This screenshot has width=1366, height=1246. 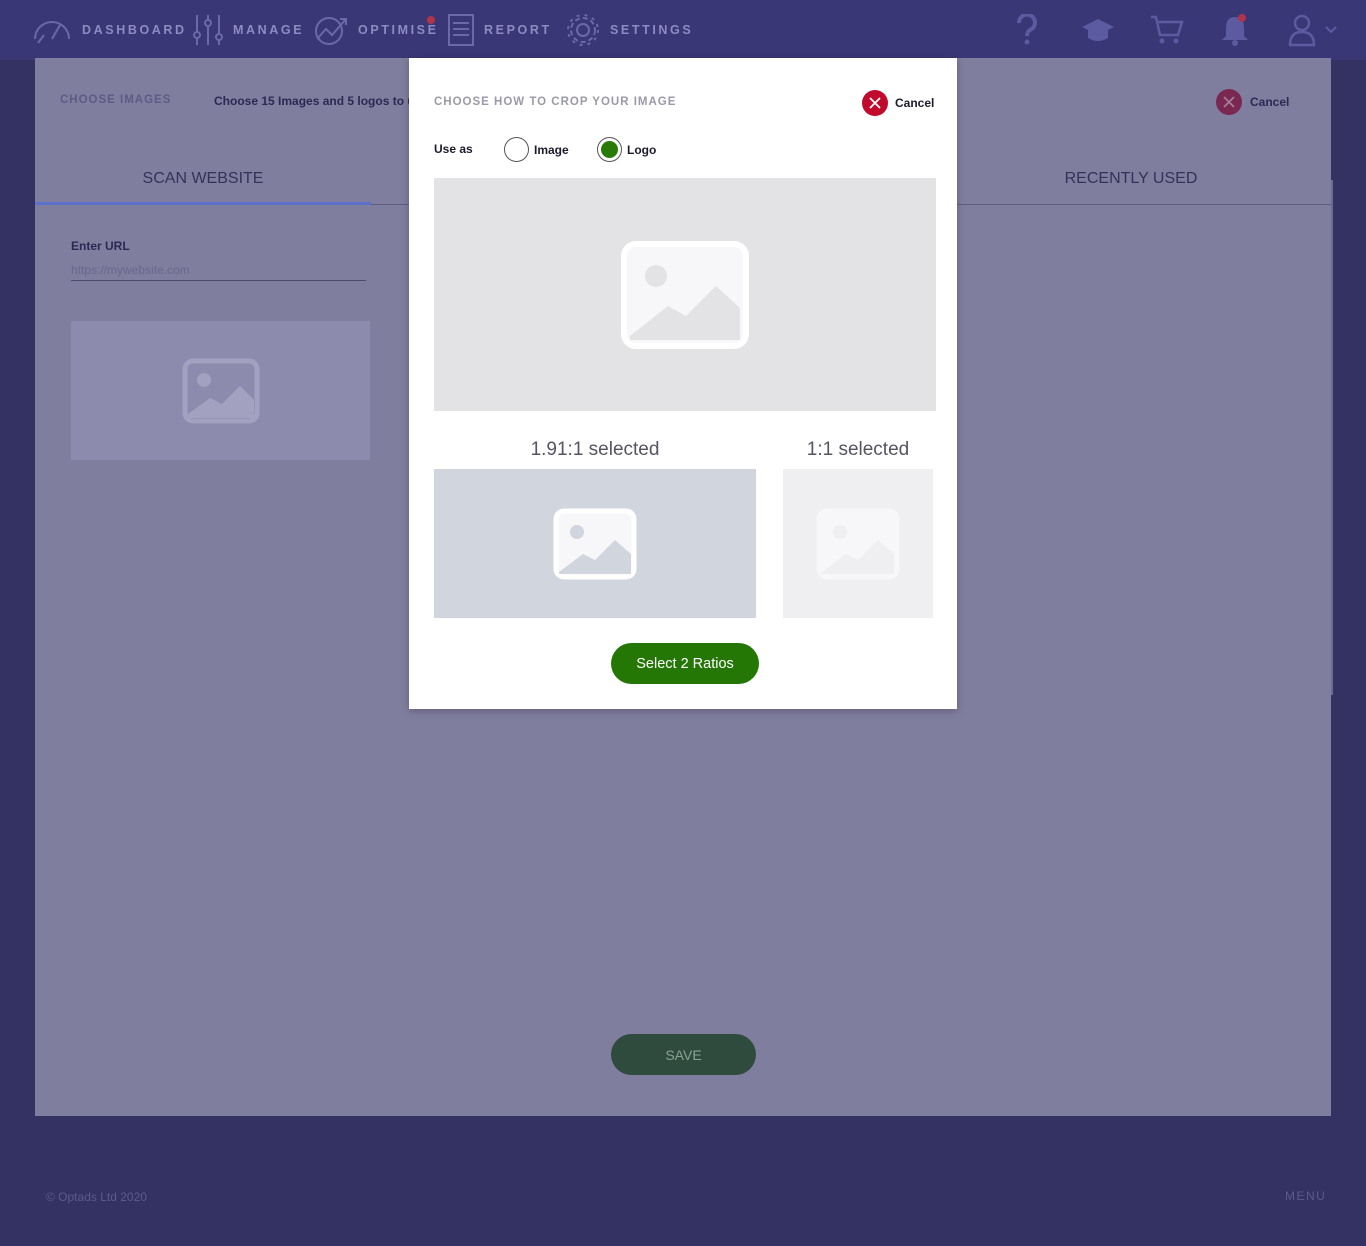 What do you see at coordinates (1331, 30) in the screenshot?
I see `chevron-down-icon` at bounding box center [1331, 30].